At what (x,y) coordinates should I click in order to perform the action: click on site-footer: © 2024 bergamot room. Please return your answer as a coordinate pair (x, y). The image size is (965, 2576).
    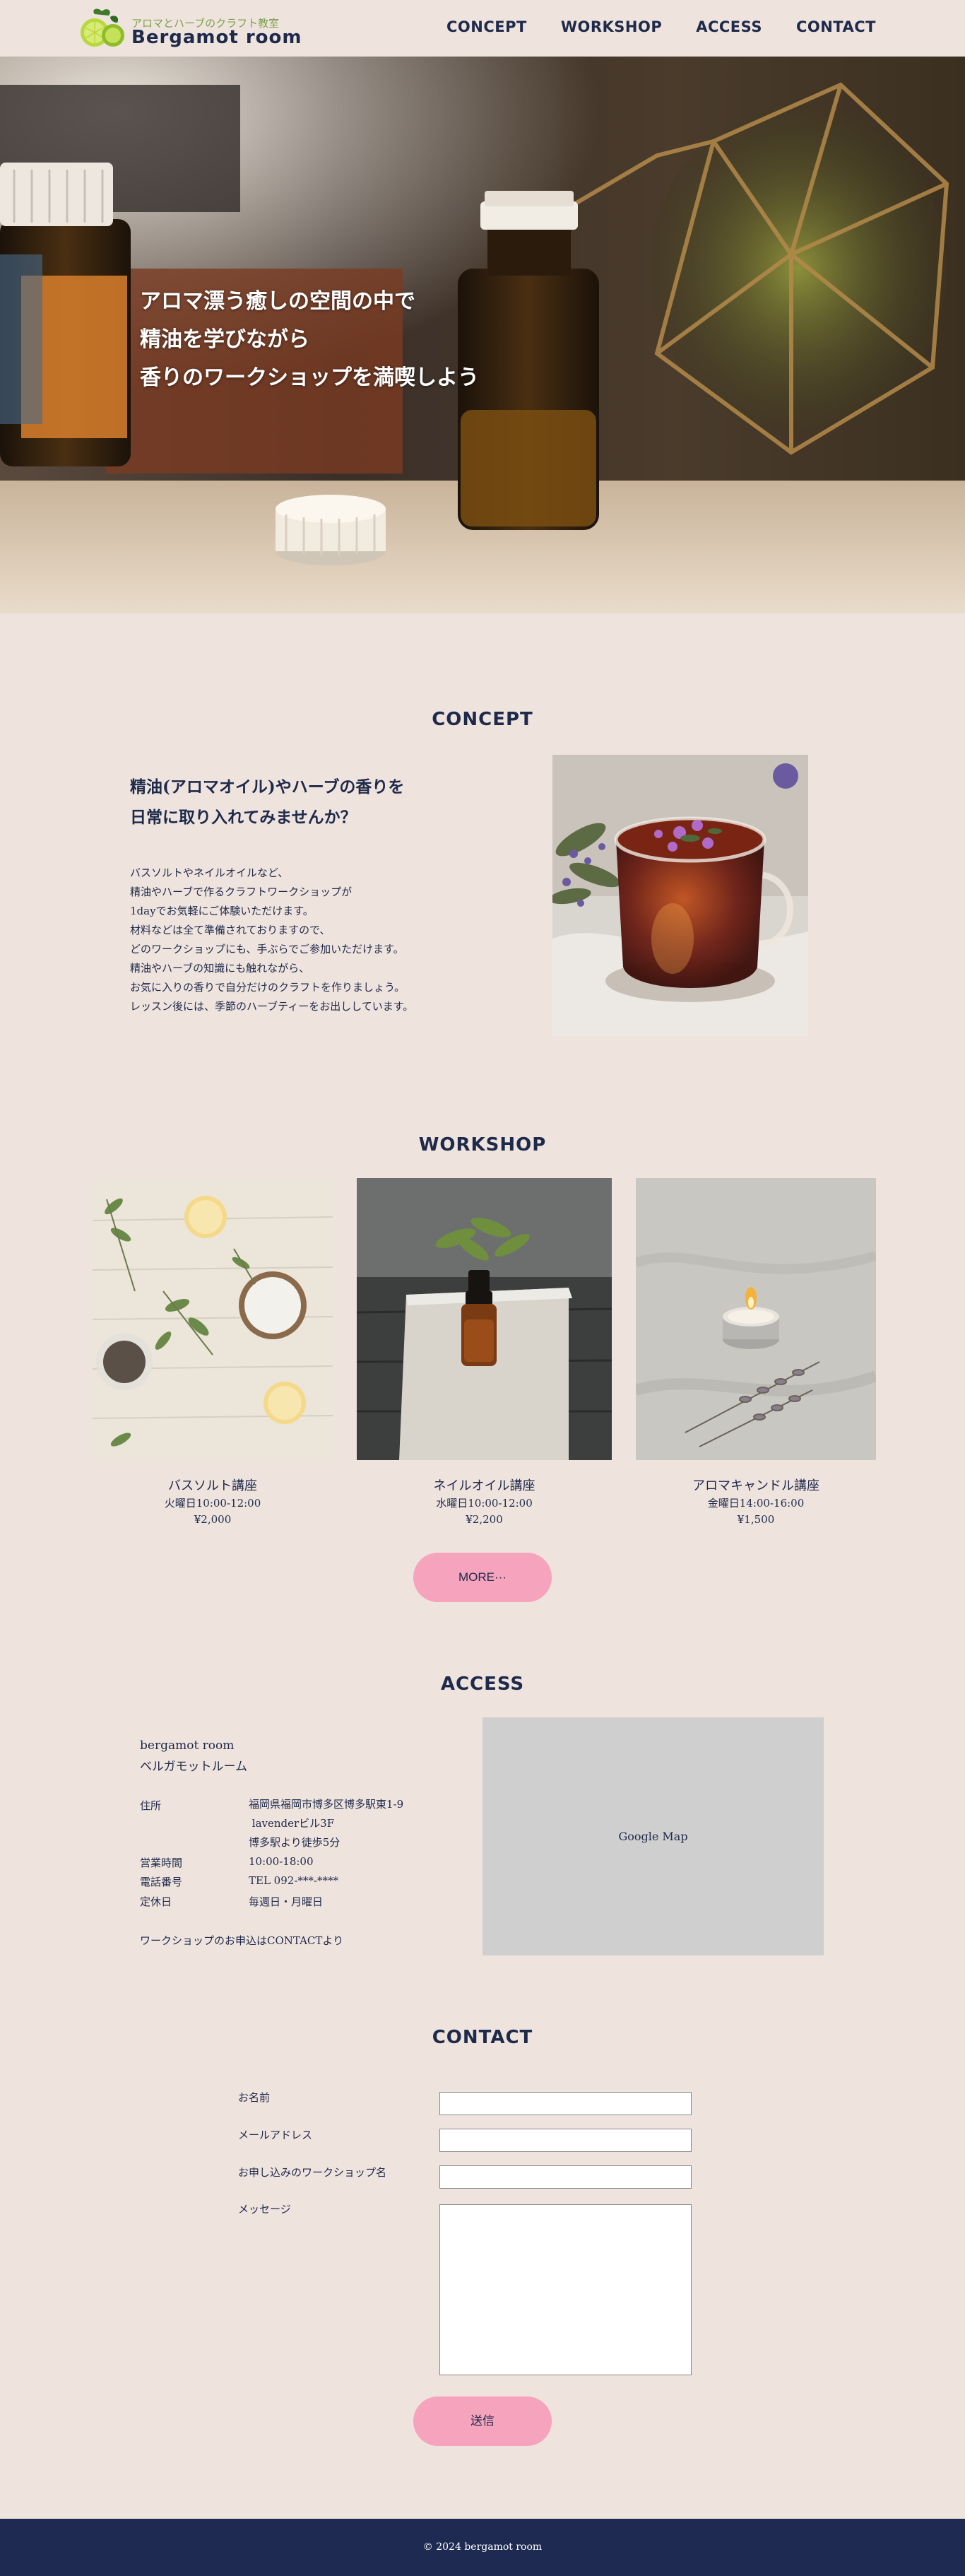
    Looking at the image, I should click on (482, 2547).